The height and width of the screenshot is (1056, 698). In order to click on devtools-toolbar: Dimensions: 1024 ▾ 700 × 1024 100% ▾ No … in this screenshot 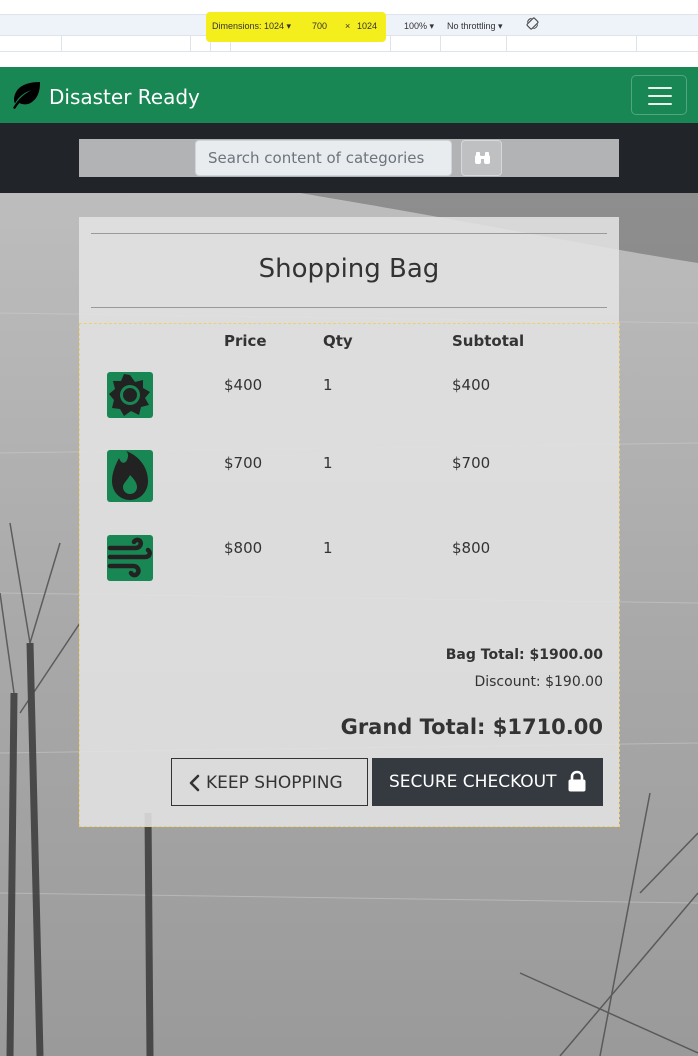, I will do `click(349, 33)`.